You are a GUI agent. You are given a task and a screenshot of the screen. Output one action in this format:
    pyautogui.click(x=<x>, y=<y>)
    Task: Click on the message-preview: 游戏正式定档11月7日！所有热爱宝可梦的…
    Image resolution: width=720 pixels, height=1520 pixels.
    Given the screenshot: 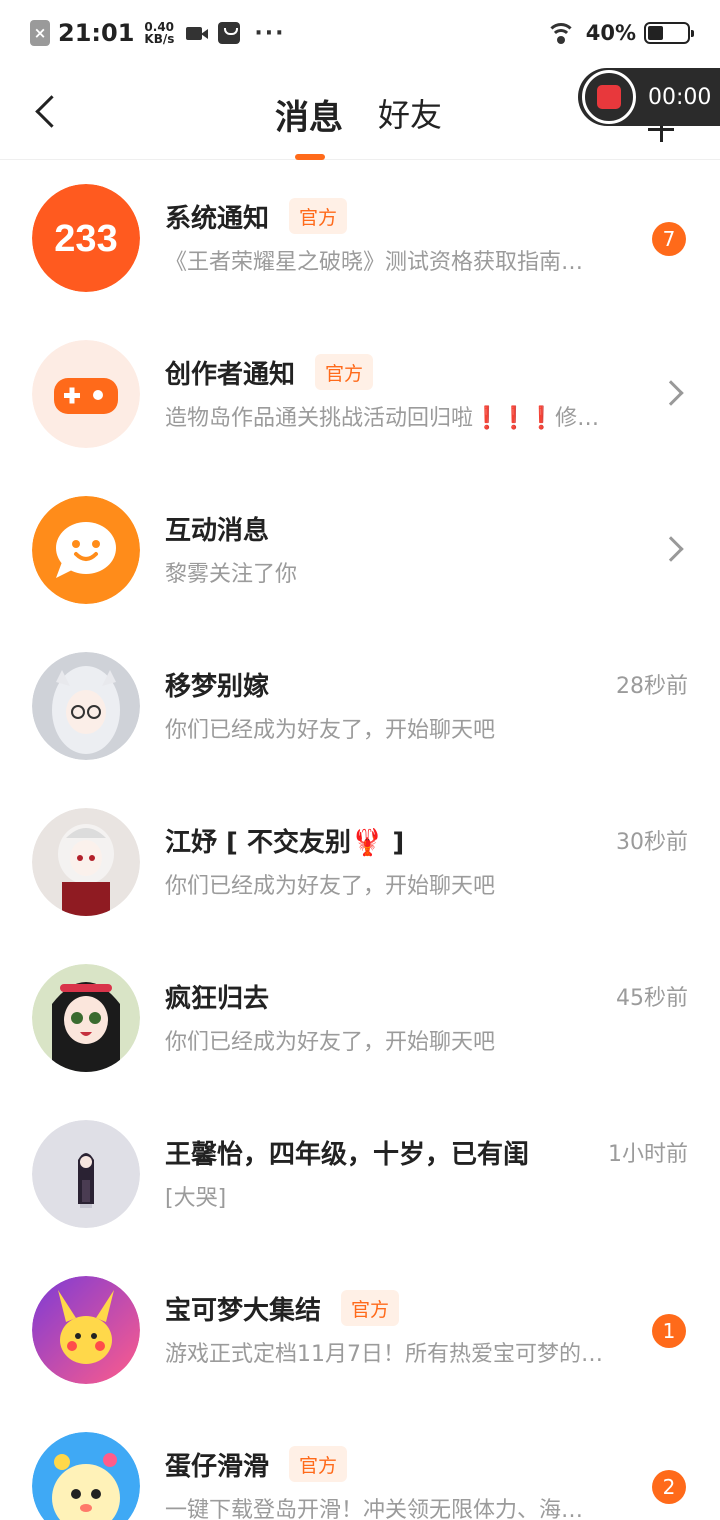 What is the action you would take?
    pyautogui.click(x=384, y=1354)
    